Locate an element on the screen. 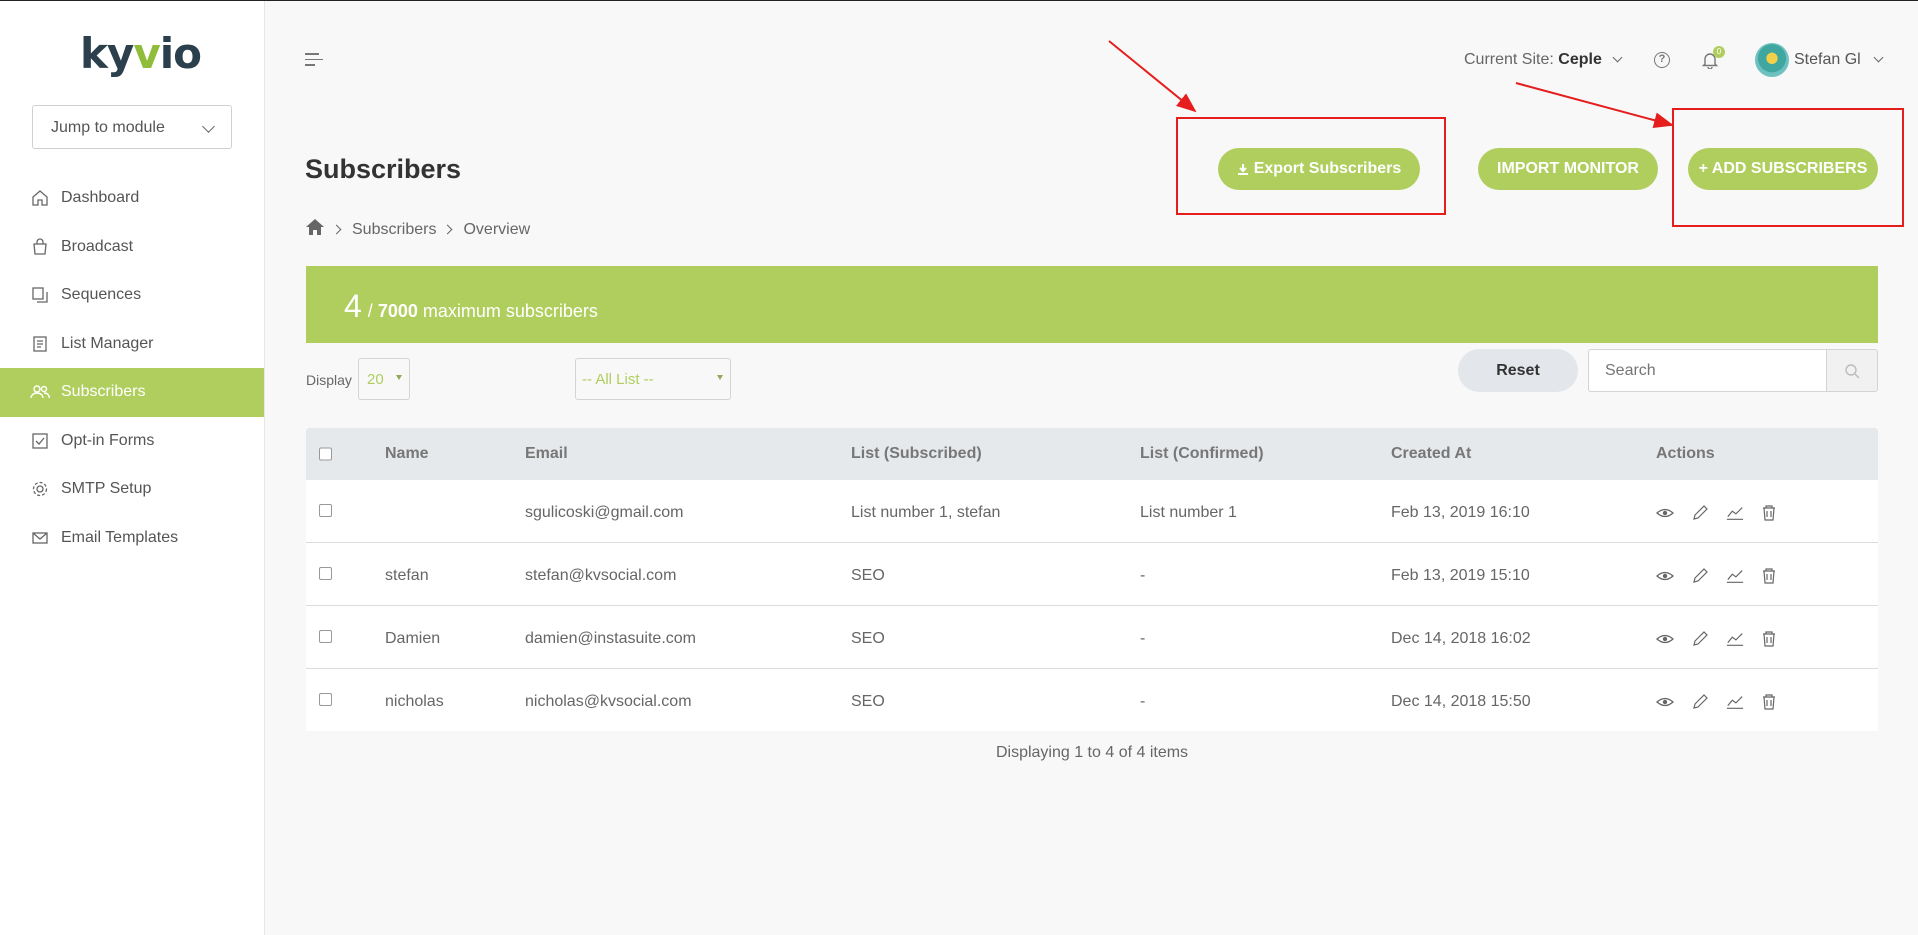 The width and height of the screenshot is (1918, 935). column-name: Name is located at coordinates (407, 454).